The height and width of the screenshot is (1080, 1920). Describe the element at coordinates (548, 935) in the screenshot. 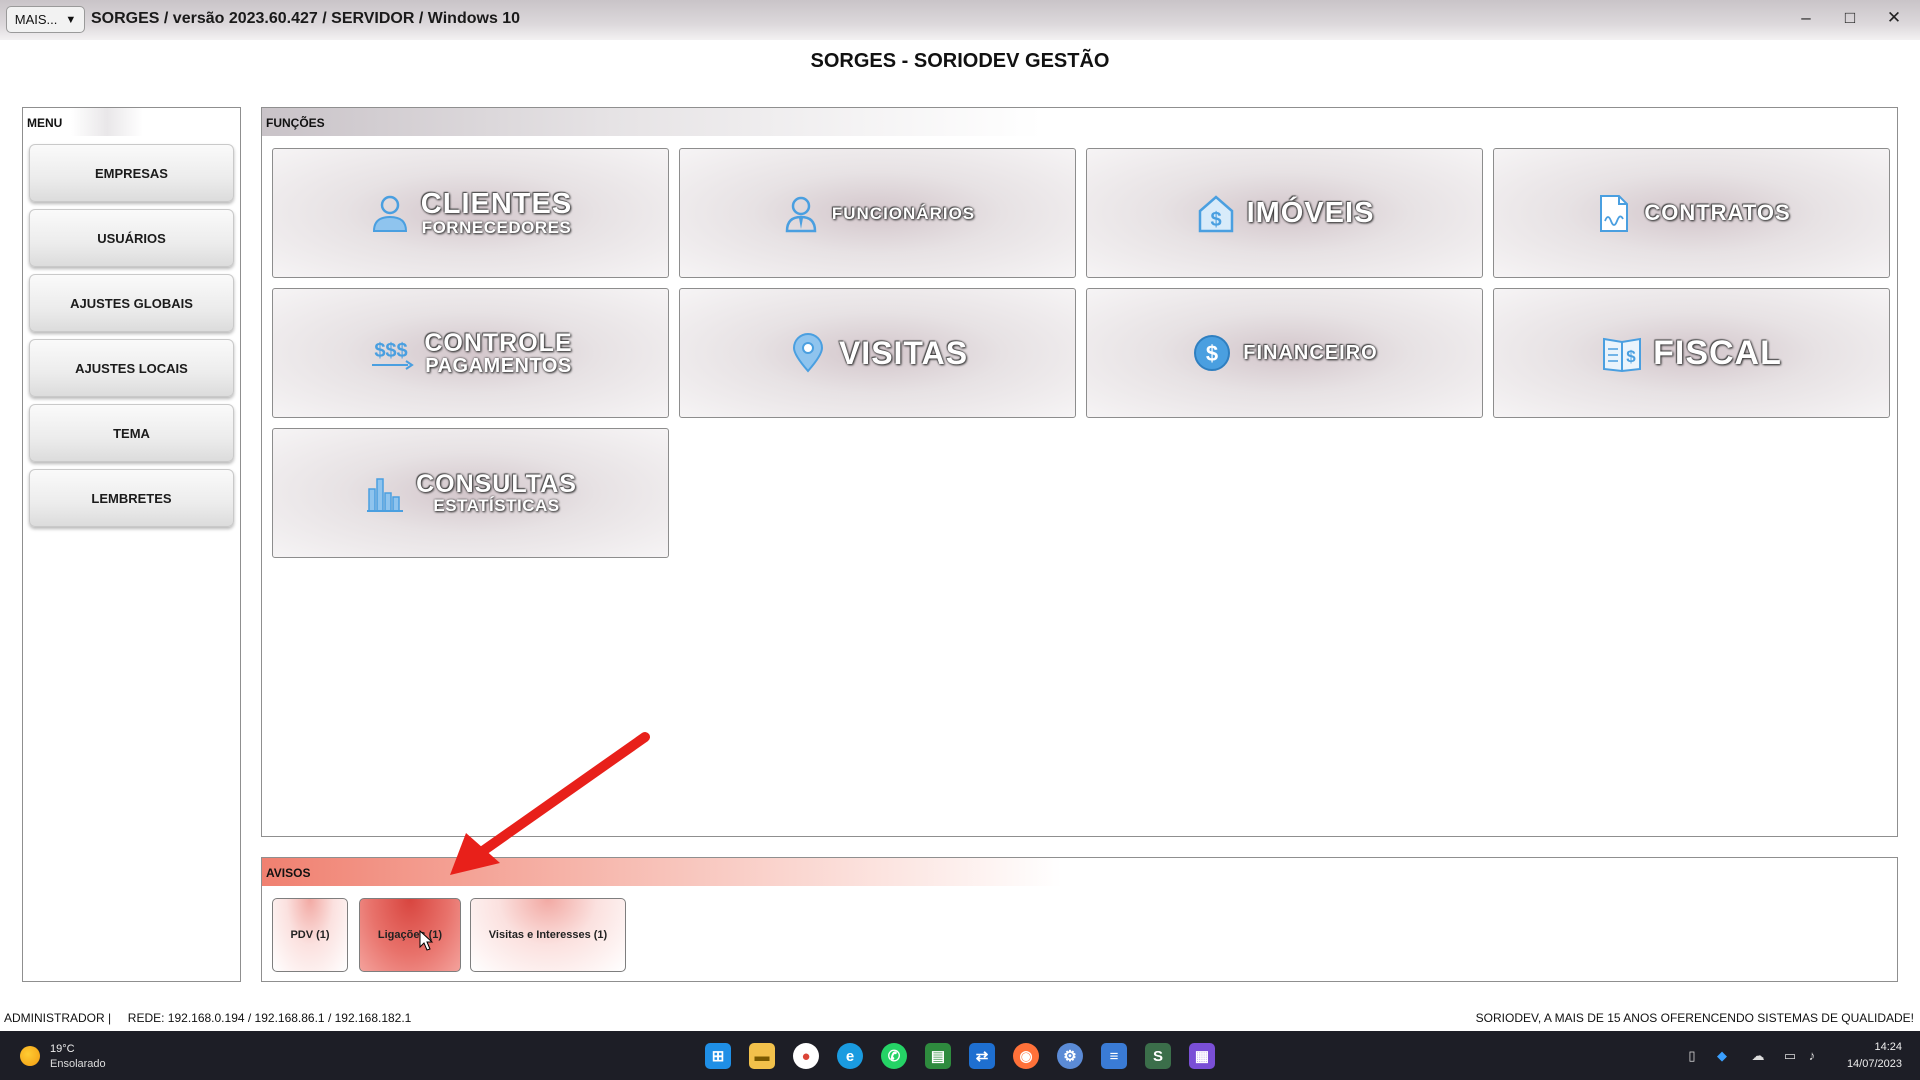

I see `aviso-visitas-interesses-button: Visitas e Interesses (1)` at that location.